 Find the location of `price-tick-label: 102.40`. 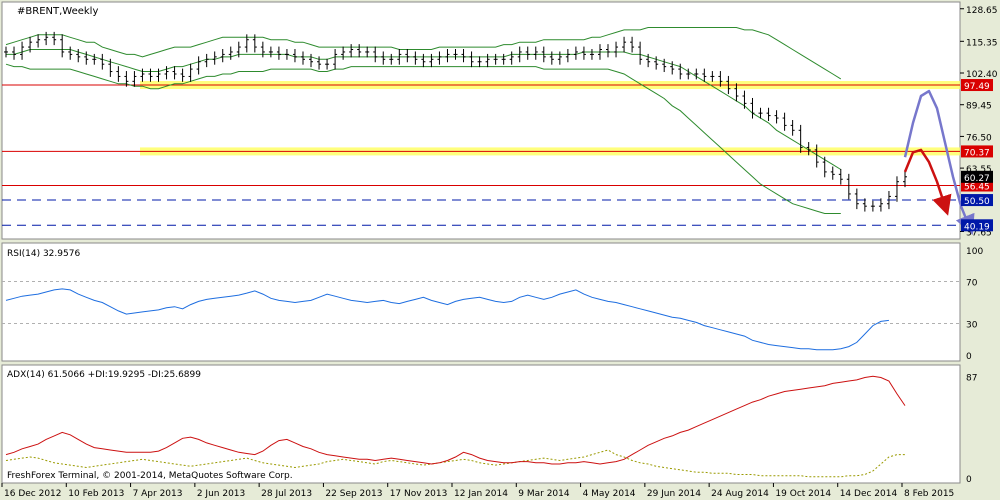

price-tick-label: 102.40 is located at coordinates (982, 75).